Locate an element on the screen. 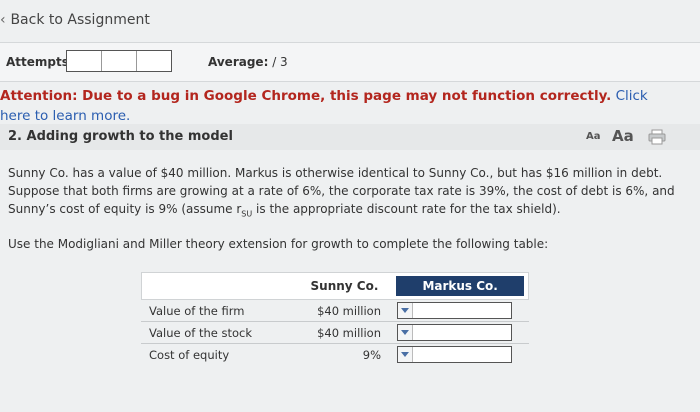 Image resolution: width=700 pixels, height=412 pixels. average-label: Average: is located at coordinates (238, 62).